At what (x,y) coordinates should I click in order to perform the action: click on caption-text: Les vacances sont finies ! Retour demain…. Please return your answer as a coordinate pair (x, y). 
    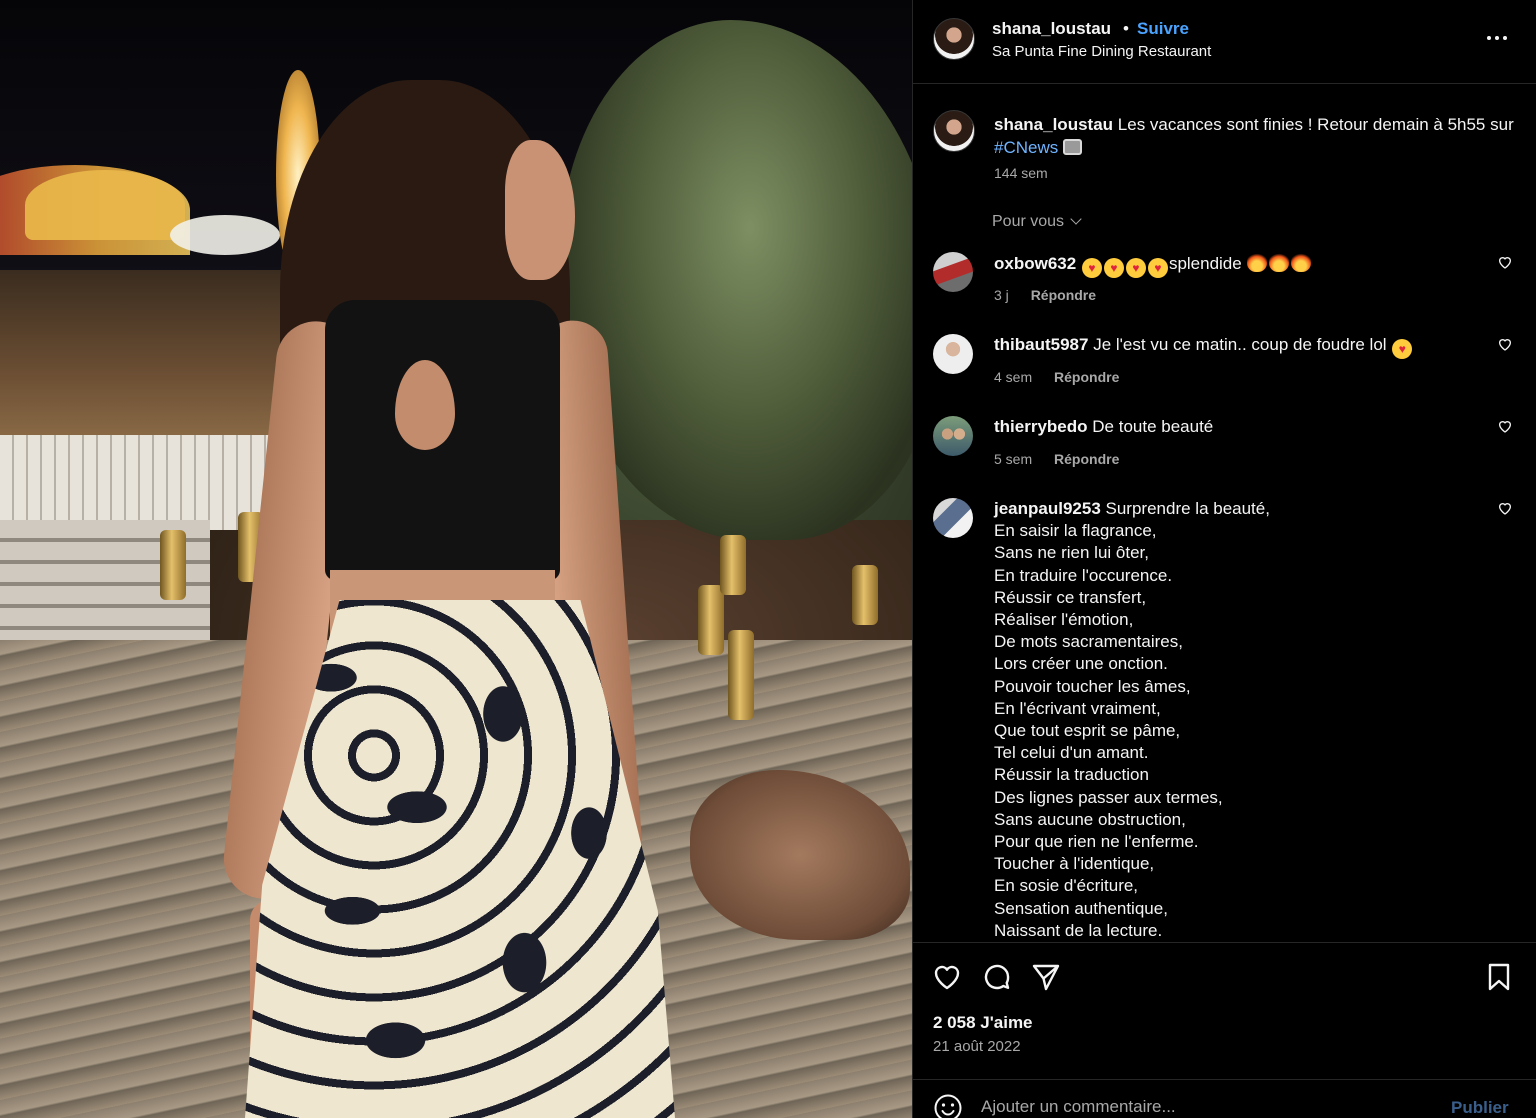
    Looking at the image, I should click on (1315, 124).